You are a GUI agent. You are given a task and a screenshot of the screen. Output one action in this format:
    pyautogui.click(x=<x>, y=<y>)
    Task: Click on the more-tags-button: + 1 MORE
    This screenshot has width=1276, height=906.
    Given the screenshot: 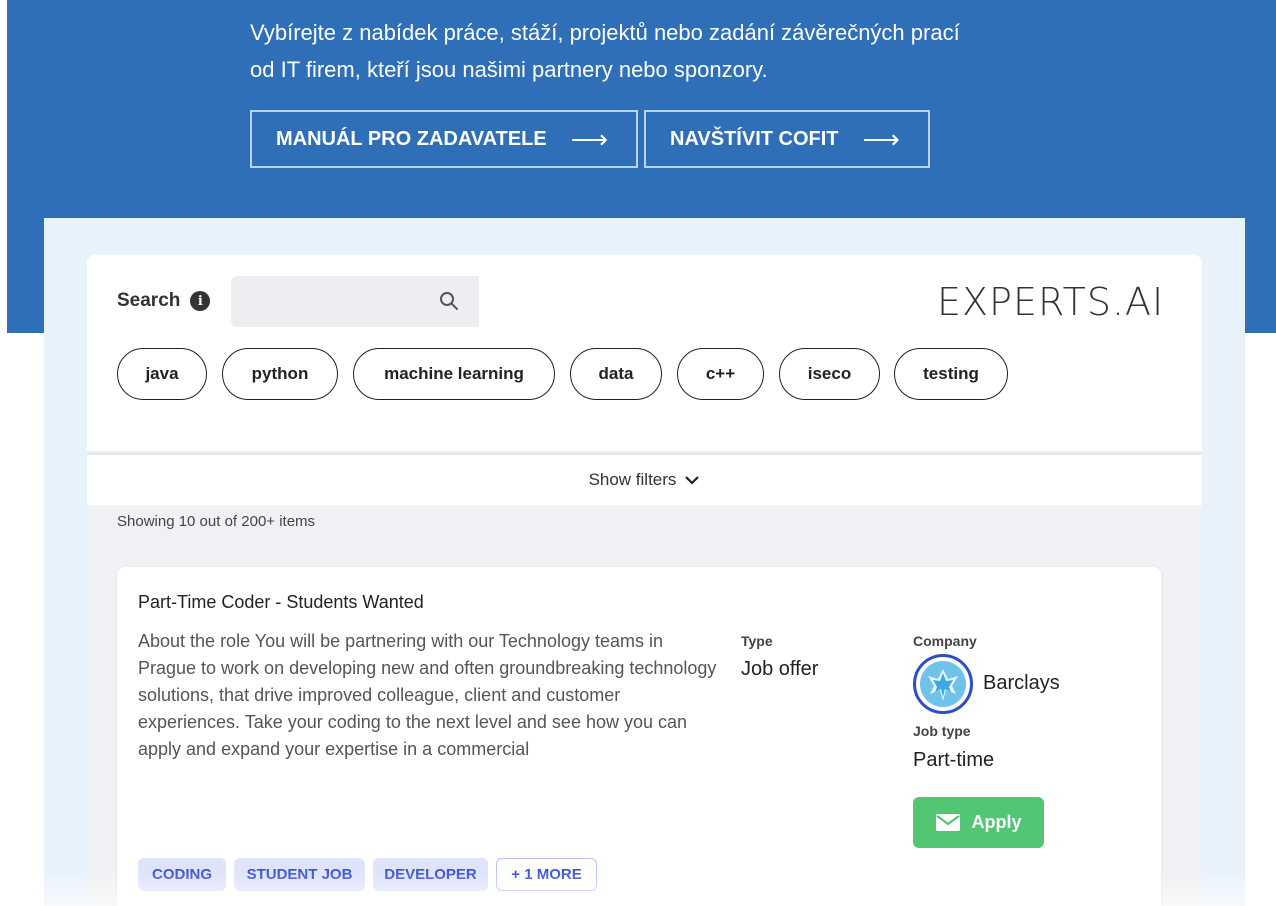 What is the action you would take?
    pyautogui.click(x=546, y=874)
    